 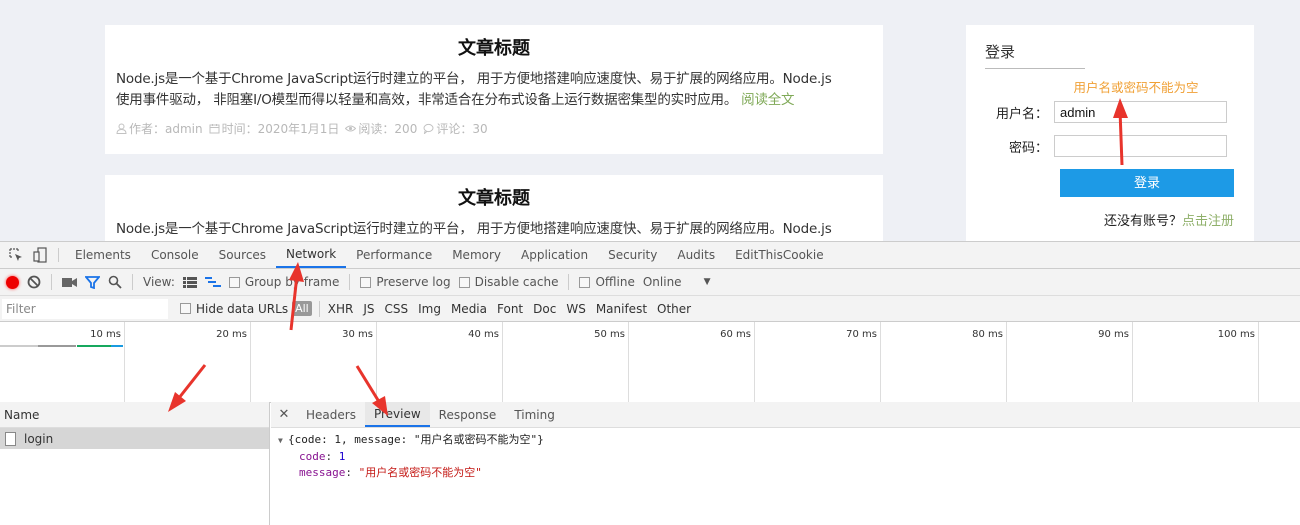 I want to click on disable-cache-checkbox: Disable cache, so click(x=508, y=282).